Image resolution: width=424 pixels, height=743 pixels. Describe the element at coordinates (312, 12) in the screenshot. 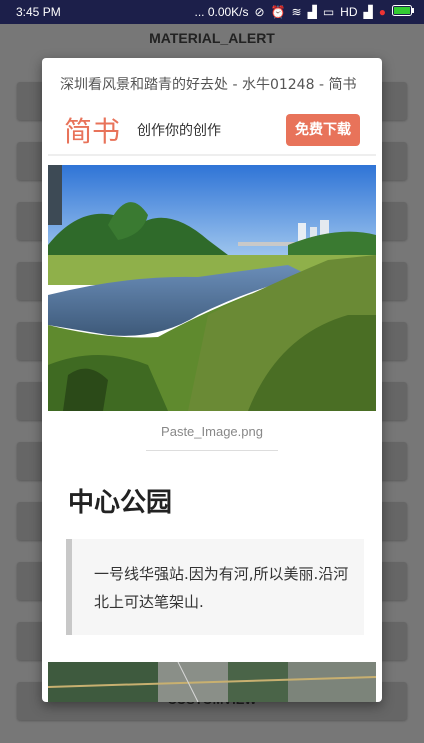

I see `signal-icon: ▟` at that location.